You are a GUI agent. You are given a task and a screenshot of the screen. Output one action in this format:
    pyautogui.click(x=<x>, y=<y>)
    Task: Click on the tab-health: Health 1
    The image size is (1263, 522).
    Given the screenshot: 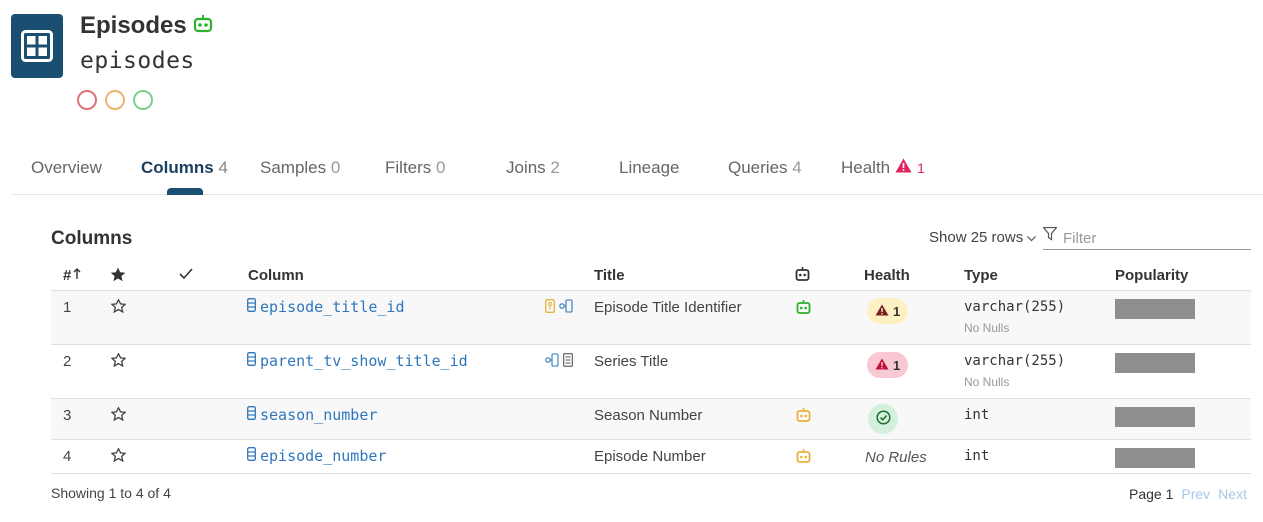 What is the action you would take?
    pyautogui.click(x=883, y=168)
    